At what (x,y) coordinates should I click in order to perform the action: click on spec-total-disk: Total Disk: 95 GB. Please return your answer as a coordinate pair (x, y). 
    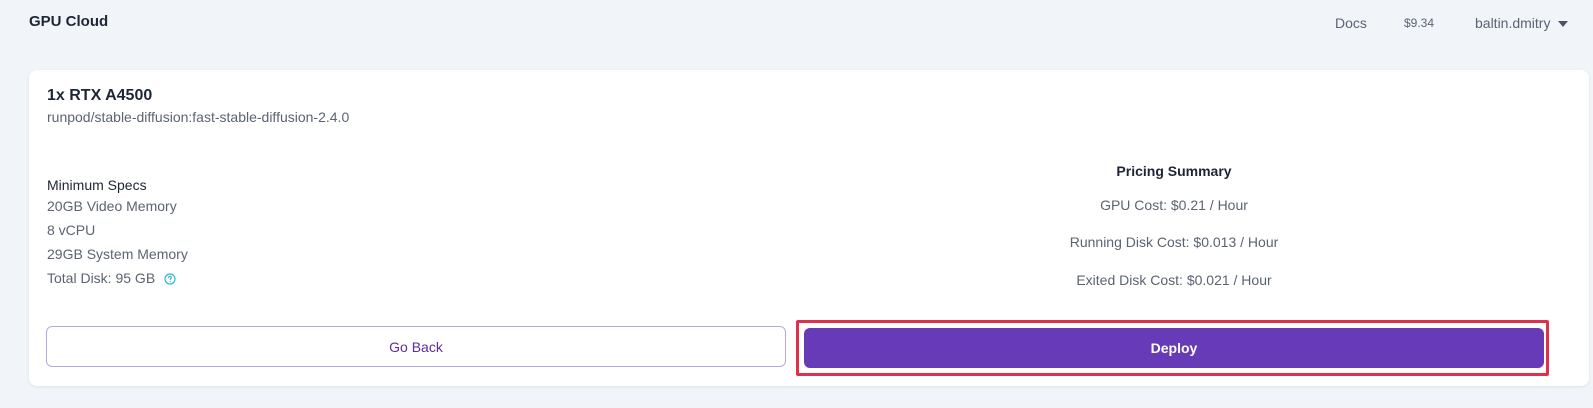
    Looking at the image, I should click on (101, 278).